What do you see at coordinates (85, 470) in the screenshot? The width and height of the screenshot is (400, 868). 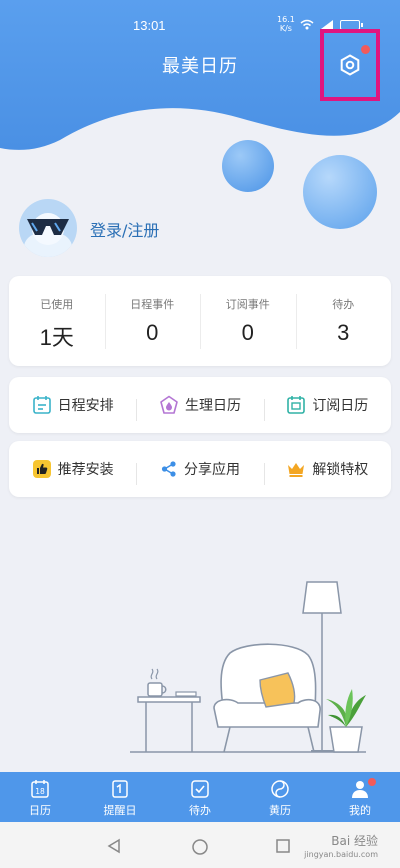 I see `recommend-install-label: 推荐安装` at bounding box center [85, 470].